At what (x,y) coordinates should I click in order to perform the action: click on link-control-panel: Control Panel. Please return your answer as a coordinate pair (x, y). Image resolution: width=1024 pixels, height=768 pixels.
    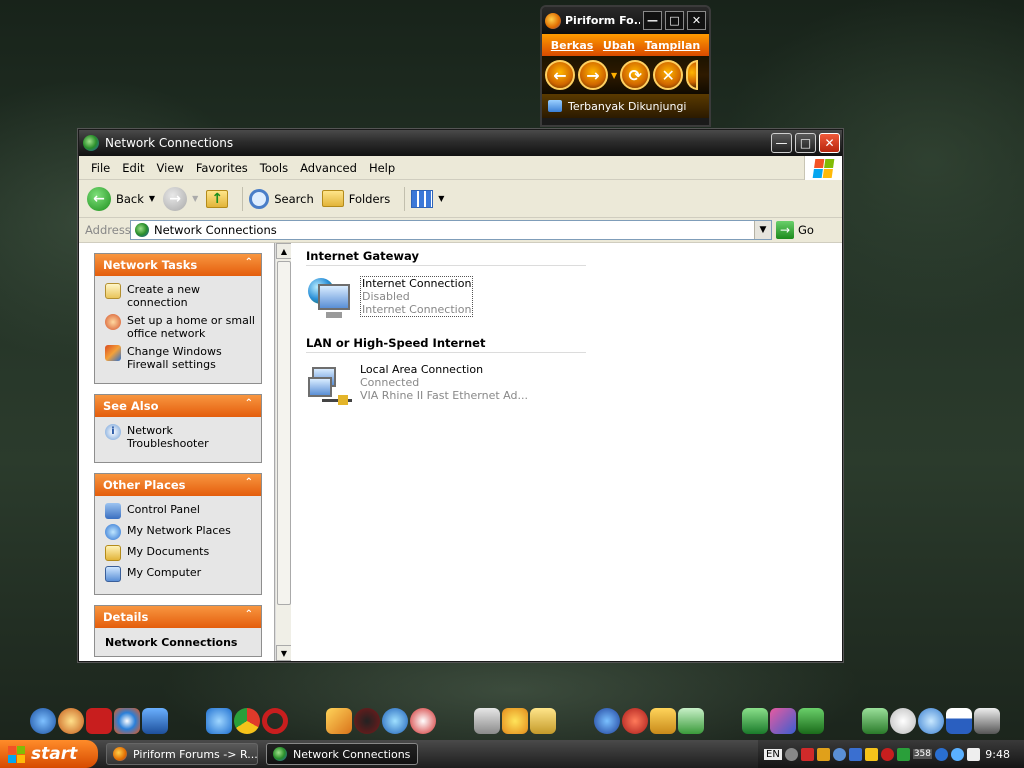
    Looking at the image, I should click on (180, 511).